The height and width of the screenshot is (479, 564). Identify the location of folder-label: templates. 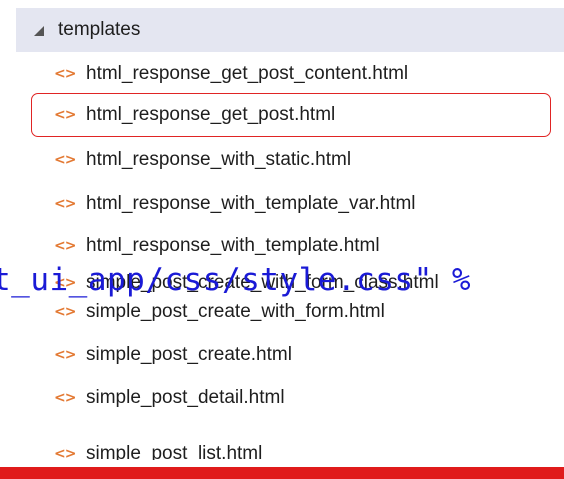
(99, 29).